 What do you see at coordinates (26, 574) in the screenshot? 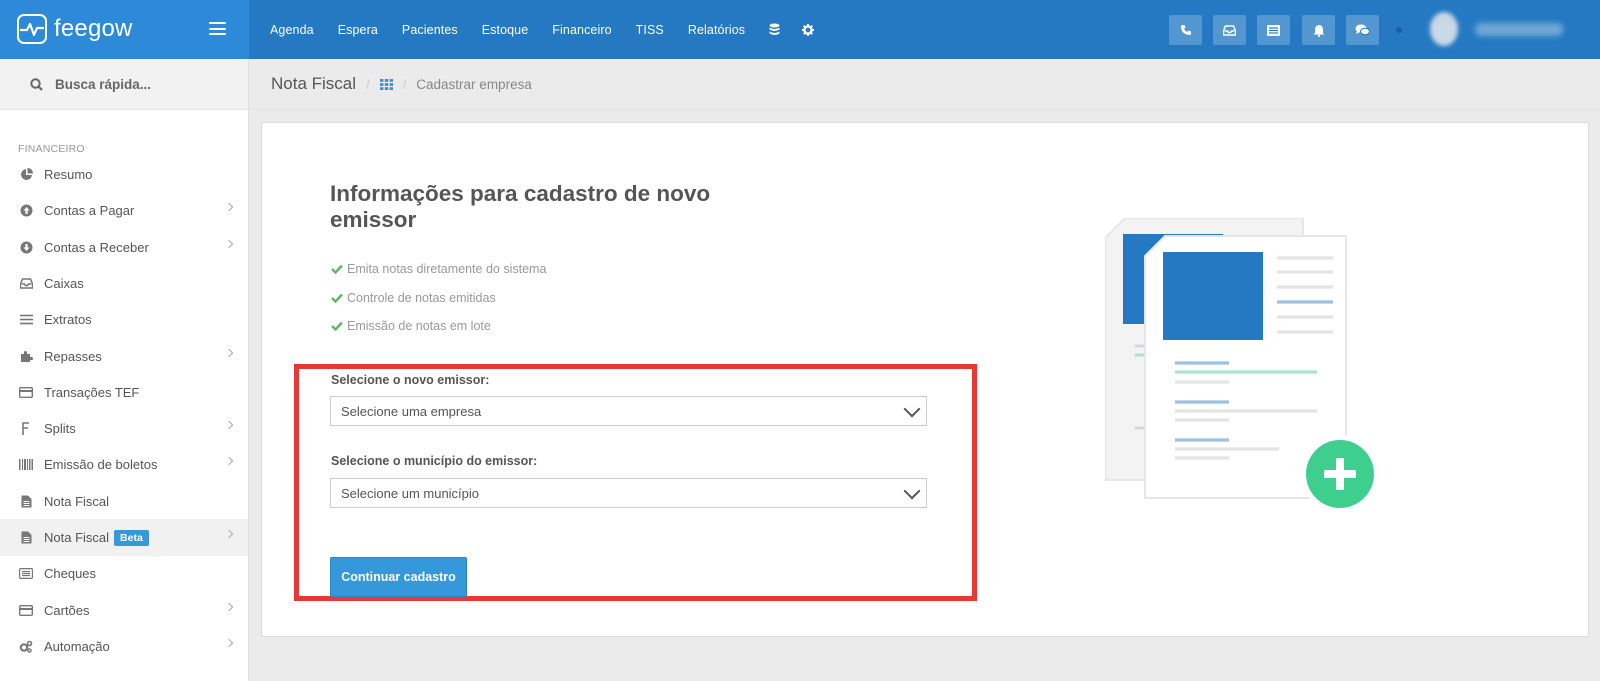
I see `check-list-icon` at bounding box center [26, 574].